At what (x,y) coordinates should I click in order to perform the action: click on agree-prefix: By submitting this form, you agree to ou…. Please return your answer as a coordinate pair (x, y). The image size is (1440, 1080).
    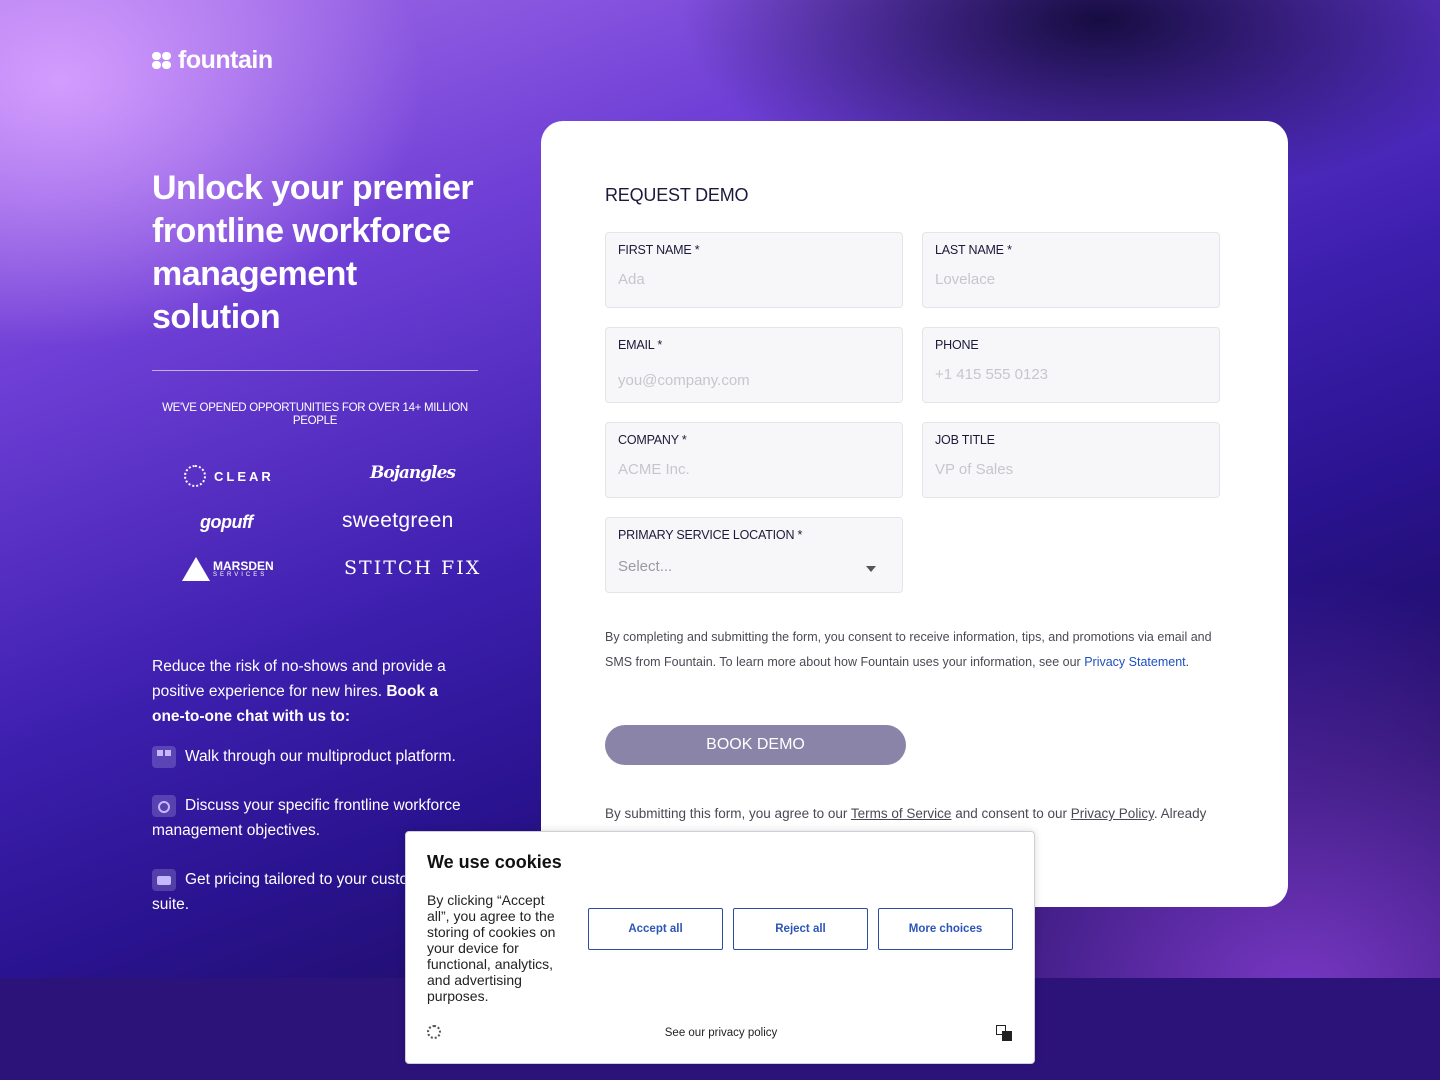
    Looking at the image, I should click on (726, 813).